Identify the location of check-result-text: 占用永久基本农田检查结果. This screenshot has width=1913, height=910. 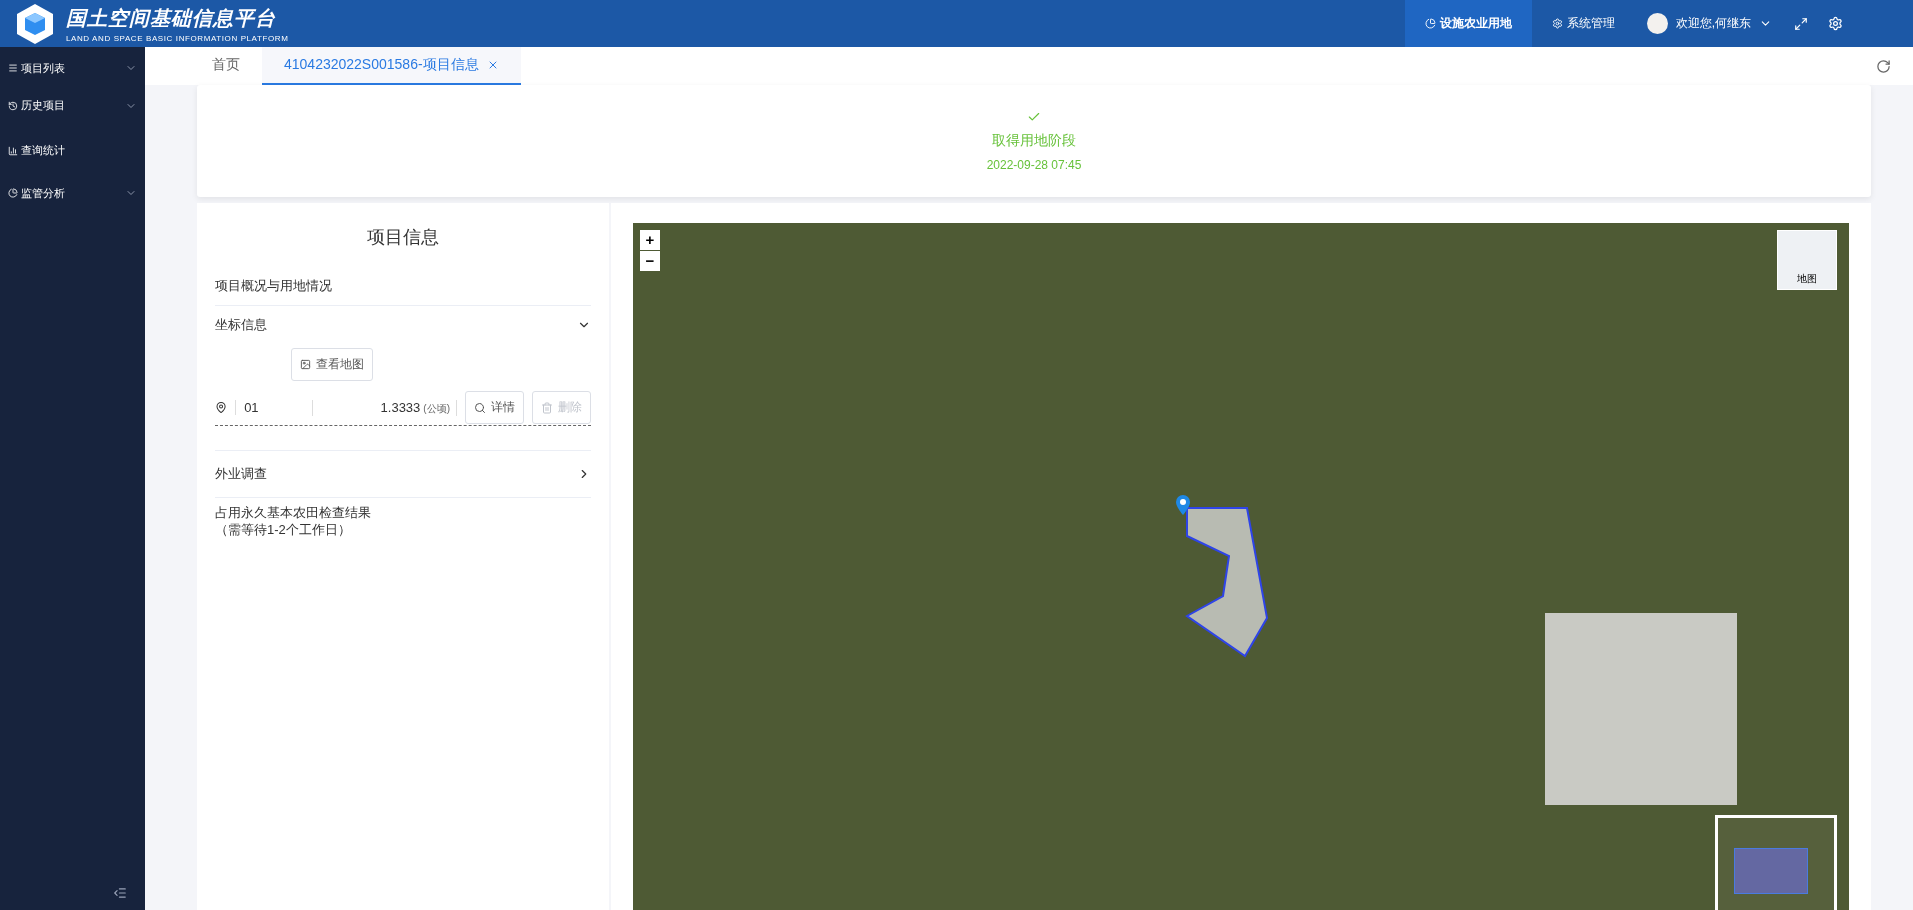
(293, 512).